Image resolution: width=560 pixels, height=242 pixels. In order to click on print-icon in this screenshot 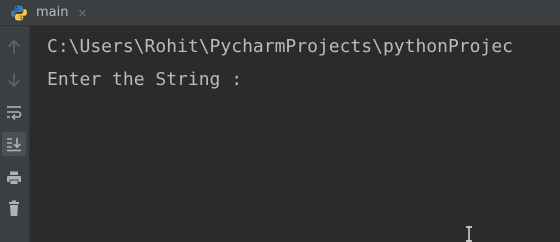, I will do `click(14, 178)`.